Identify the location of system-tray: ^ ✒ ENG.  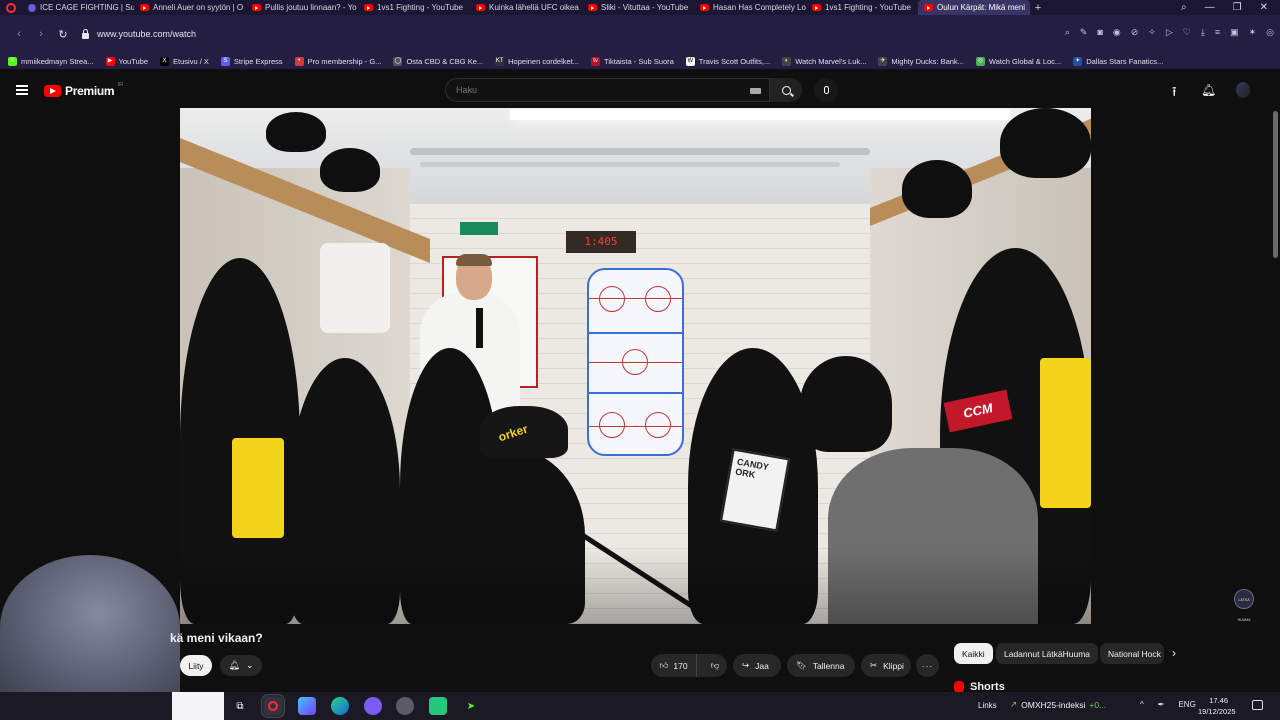
(1168, 704).